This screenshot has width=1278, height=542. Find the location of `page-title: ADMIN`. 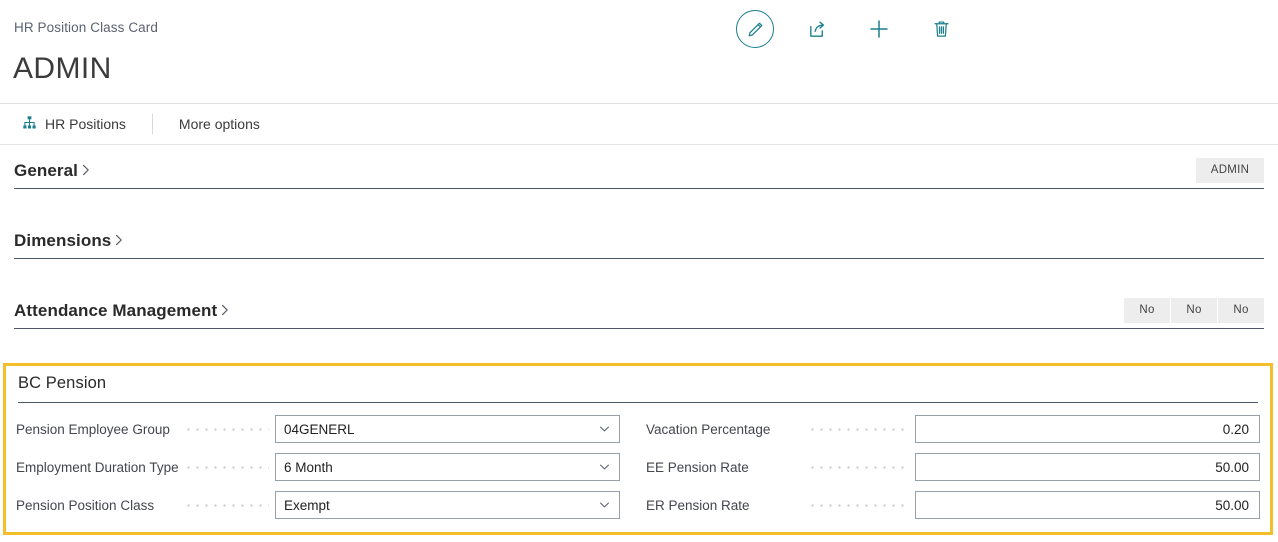

page-title: ADMIN is located at coordinates (62, 68).